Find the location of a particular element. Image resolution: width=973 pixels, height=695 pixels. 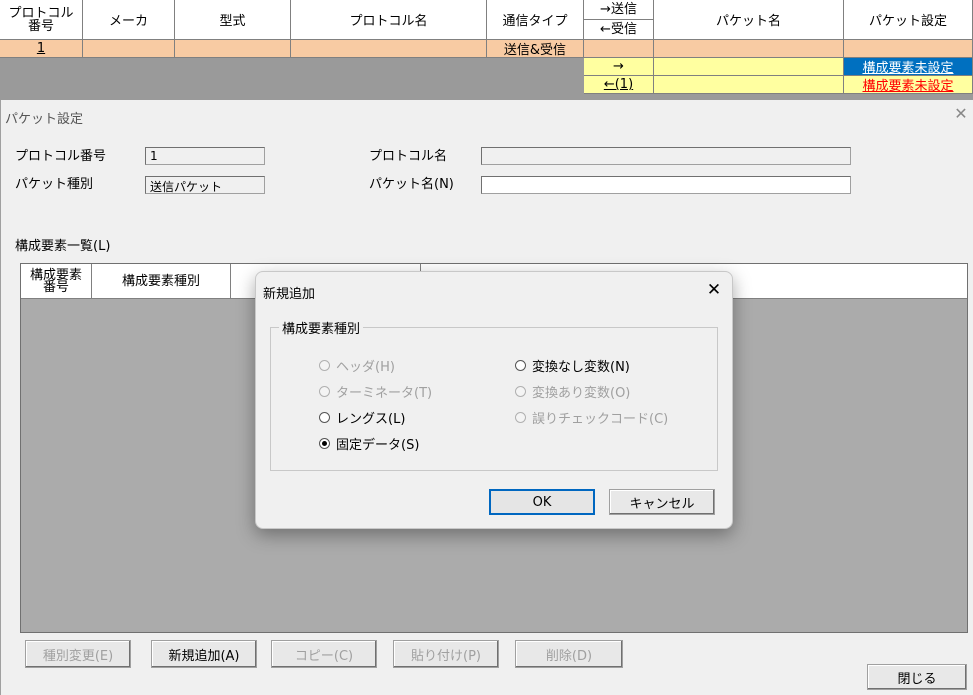

new-item-dialog-title: 新規追加 is located at coordinates (289, 294).